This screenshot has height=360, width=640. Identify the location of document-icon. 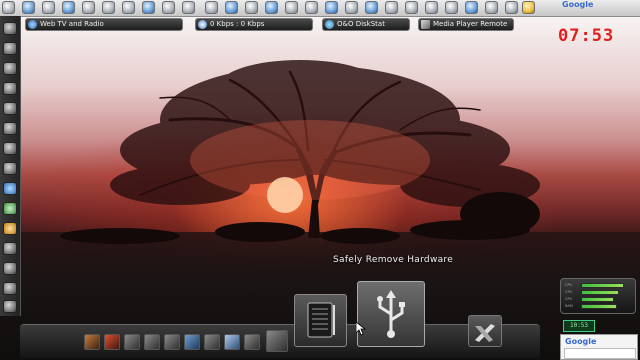
(251, 7).